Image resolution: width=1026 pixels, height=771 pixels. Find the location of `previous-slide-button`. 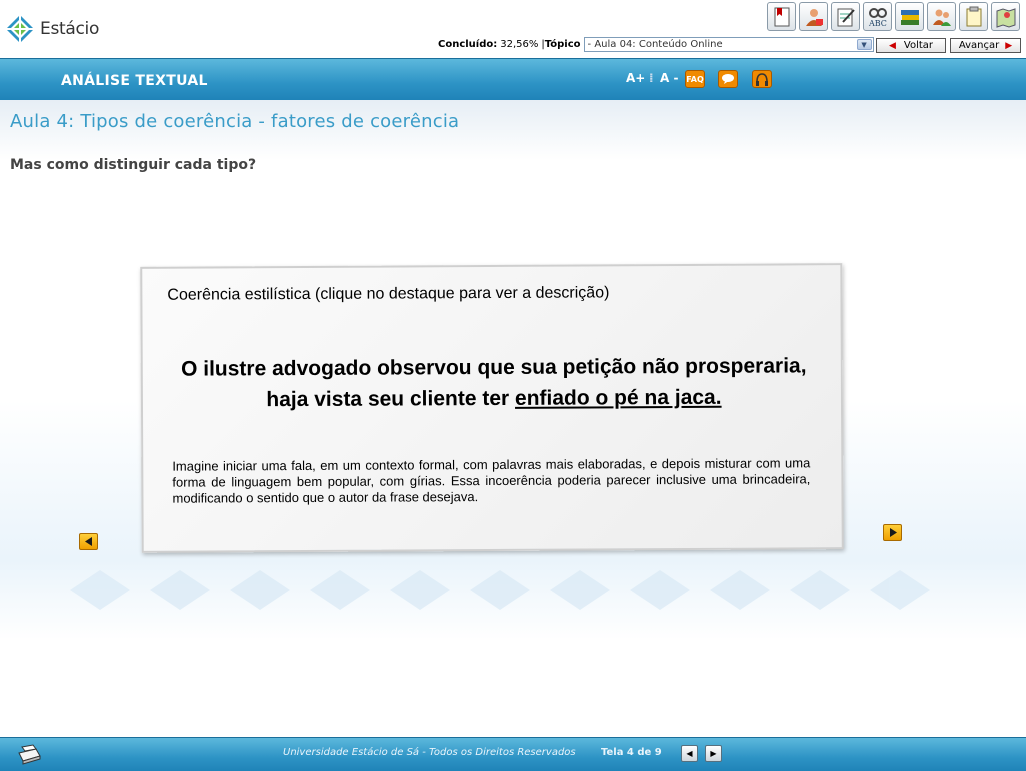

previous-slide-button is located at coordinates (88, 541).